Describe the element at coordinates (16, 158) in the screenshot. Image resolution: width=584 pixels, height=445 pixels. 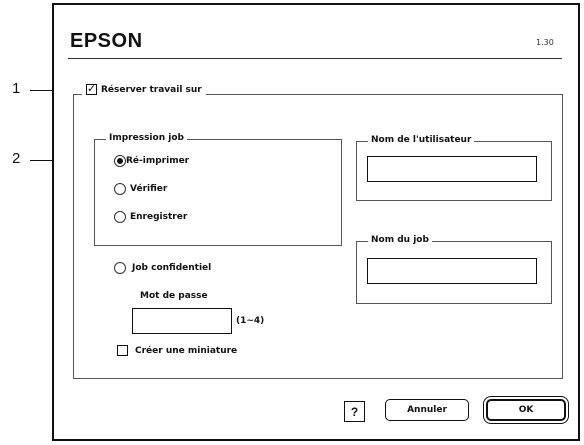
I see `callout-2: 2` at that location.